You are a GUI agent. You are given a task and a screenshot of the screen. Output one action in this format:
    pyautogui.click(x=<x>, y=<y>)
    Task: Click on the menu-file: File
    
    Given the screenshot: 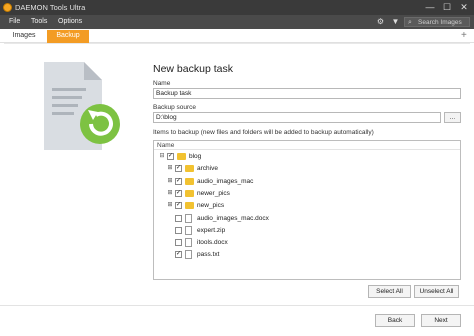 What is the action you would take?
    pyautogui.click(x=14, y=21)
    